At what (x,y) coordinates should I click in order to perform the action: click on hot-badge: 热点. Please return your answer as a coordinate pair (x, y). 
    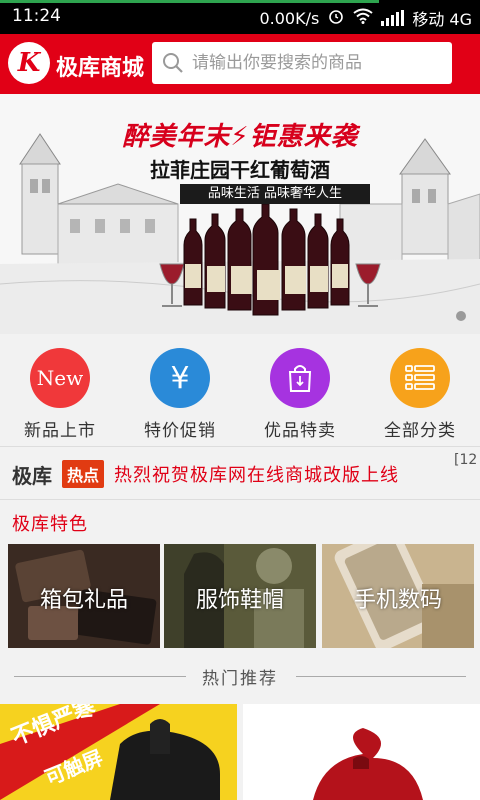
    Looking at the image, I should click on (83, 474).